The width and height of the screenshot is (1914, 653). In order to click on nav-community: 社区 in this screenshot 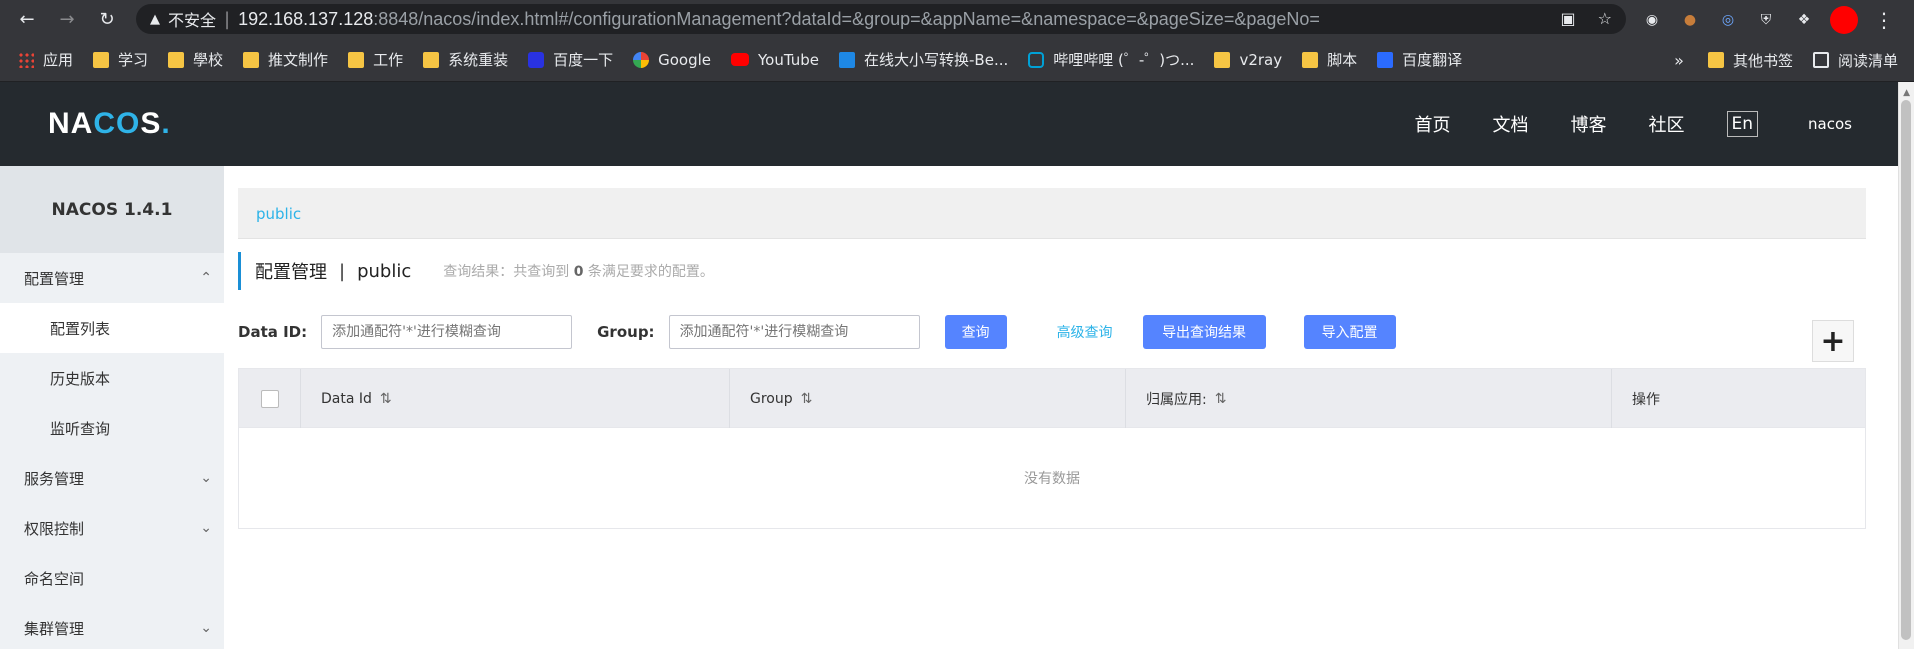, I will do `click(1667, 124)`.